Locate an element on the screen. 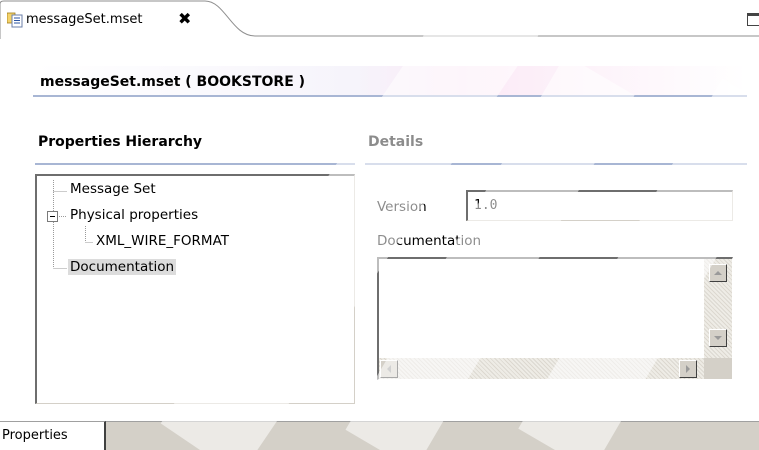 The height and width of the screenshot is (450, 759). close-icon: ✖ is located at coordinates (184, 19).